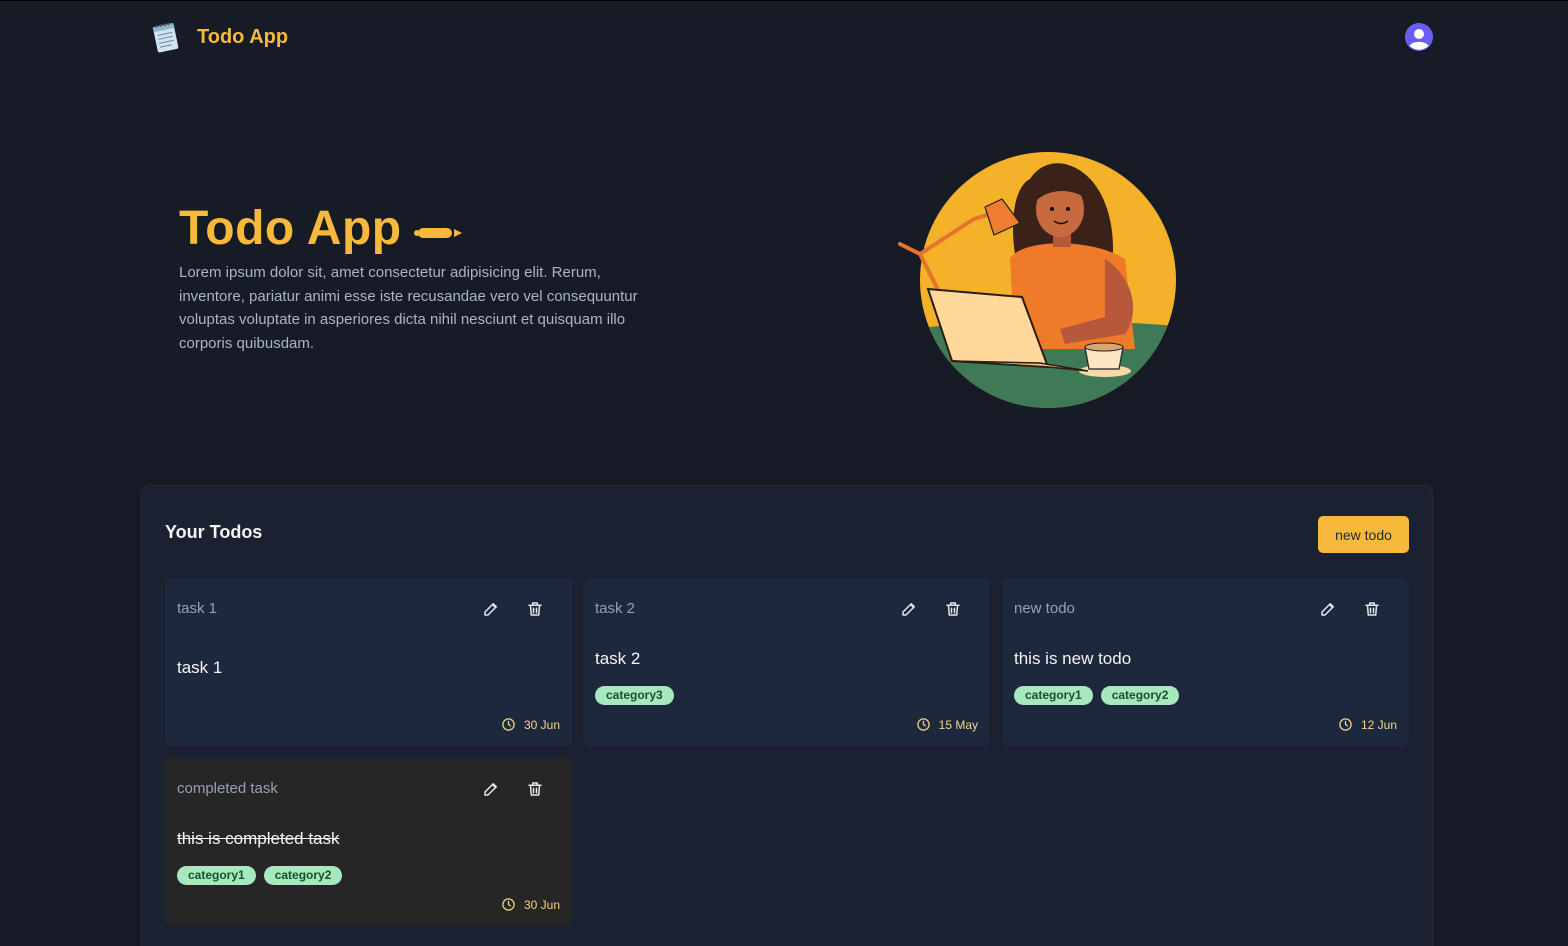 This screenshot has width=1568, height=946. Describe the element at coordinates (437, 232) in the screenshot. I see `pen-icon` at that location.